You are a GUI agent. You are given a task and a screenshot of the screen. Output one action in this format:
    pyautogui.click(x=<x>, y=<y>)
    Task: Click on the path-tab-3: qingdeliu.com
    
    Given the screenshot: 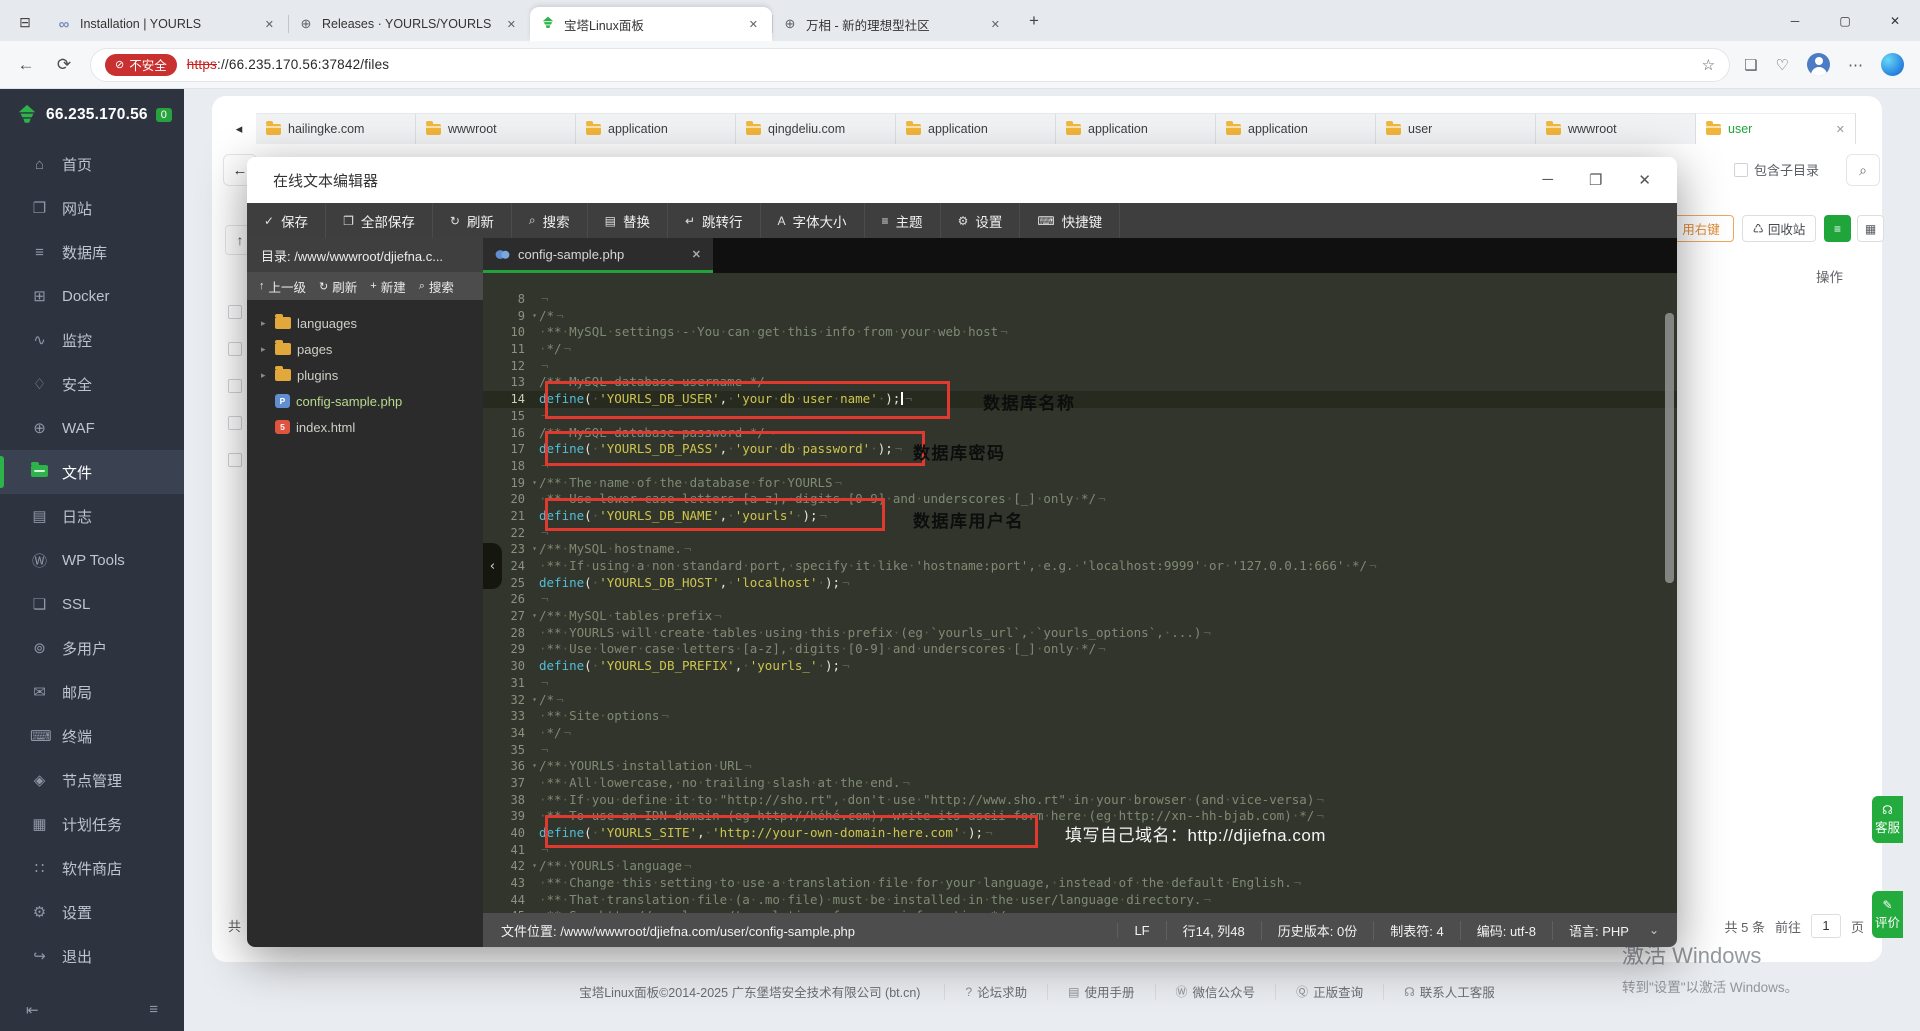 What is the action you would take?
    pyautogui.click(x=816, y=128)
    